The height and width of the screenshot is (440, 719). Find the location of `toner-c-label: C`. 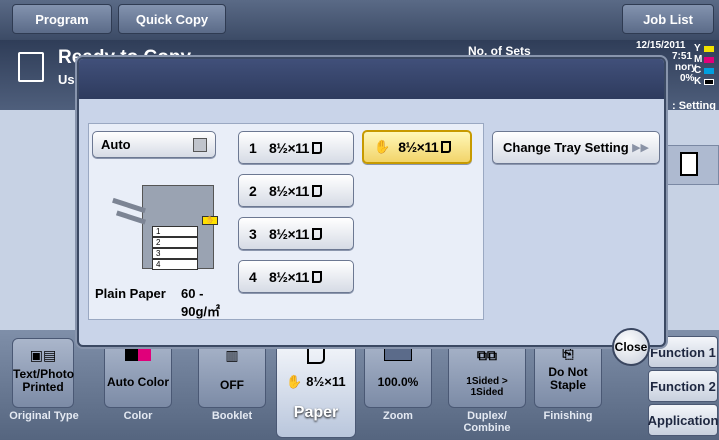

toner-c-label: C is located at coordinates (698, 70).